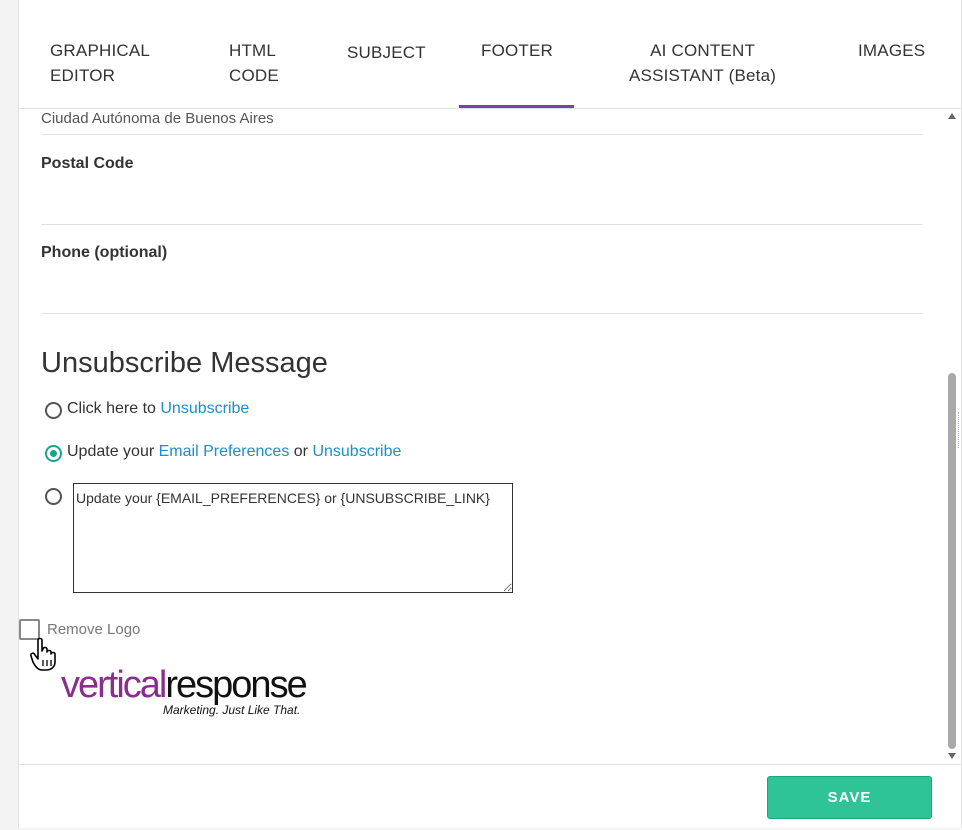 The height and width of the screenshot is (830, 962). Describe the element at coordinates (104, 252) in the screenshot. I see `phone-label: Phone (optional)` at that location.